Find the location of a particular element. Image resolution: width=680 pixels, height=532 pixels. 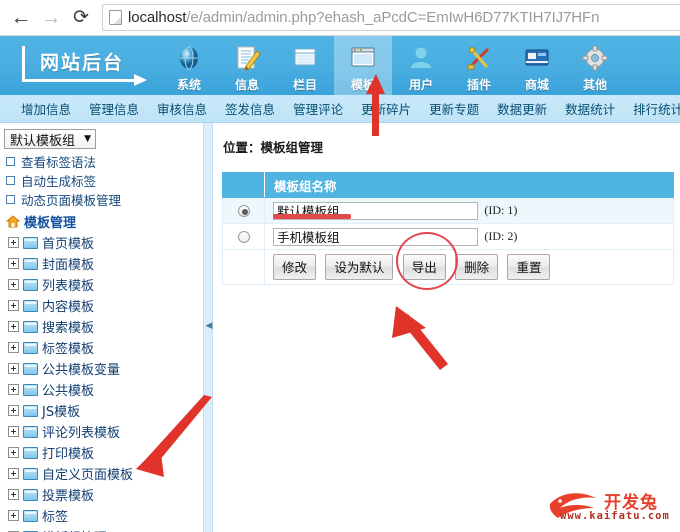

table-row: (ID: 1) is located at coordinates (448, 210).